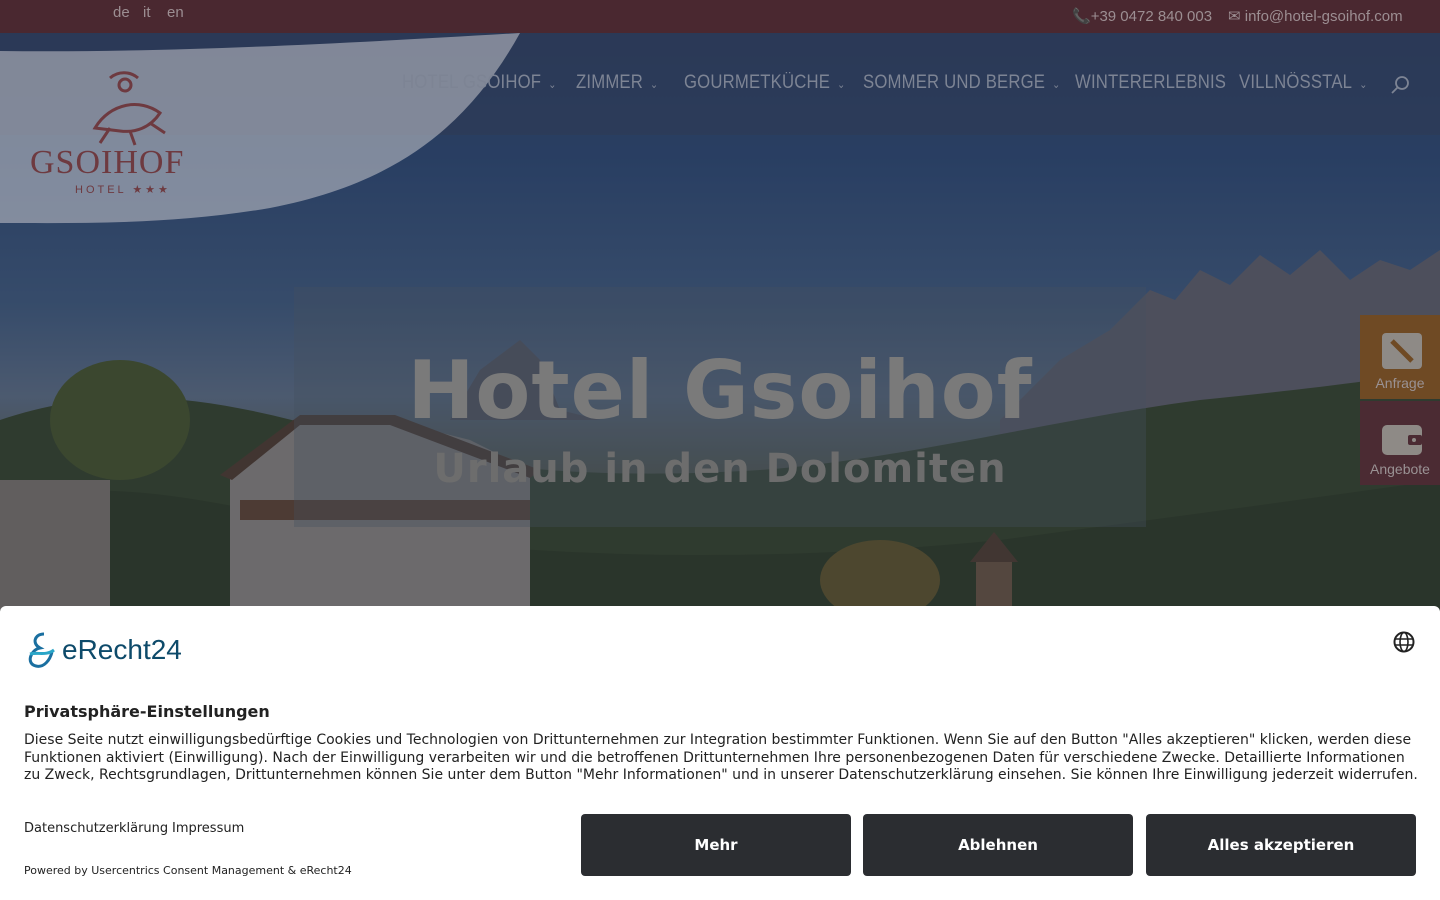 This screenshot has width=1440, height=900. Describe the element at coordinates (1400, 383) in the screenshot. I see `side-tab-label: Anfrage` at that location.